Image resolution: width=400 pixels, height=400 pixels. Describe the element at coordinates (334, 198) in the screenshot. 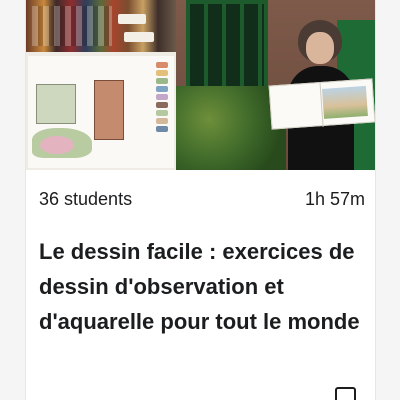

I see `course-duration: 1h 57m` at that location.